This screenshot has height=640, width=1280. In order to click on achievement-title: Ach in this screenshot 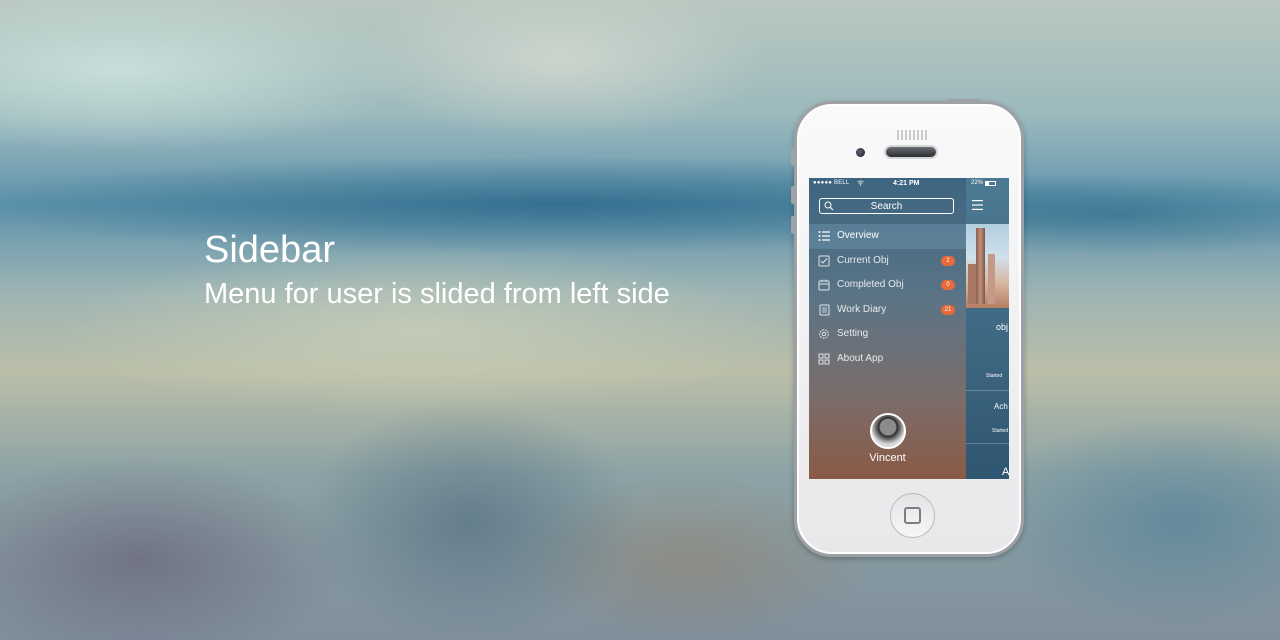, I will do `click(1001, 406)`.